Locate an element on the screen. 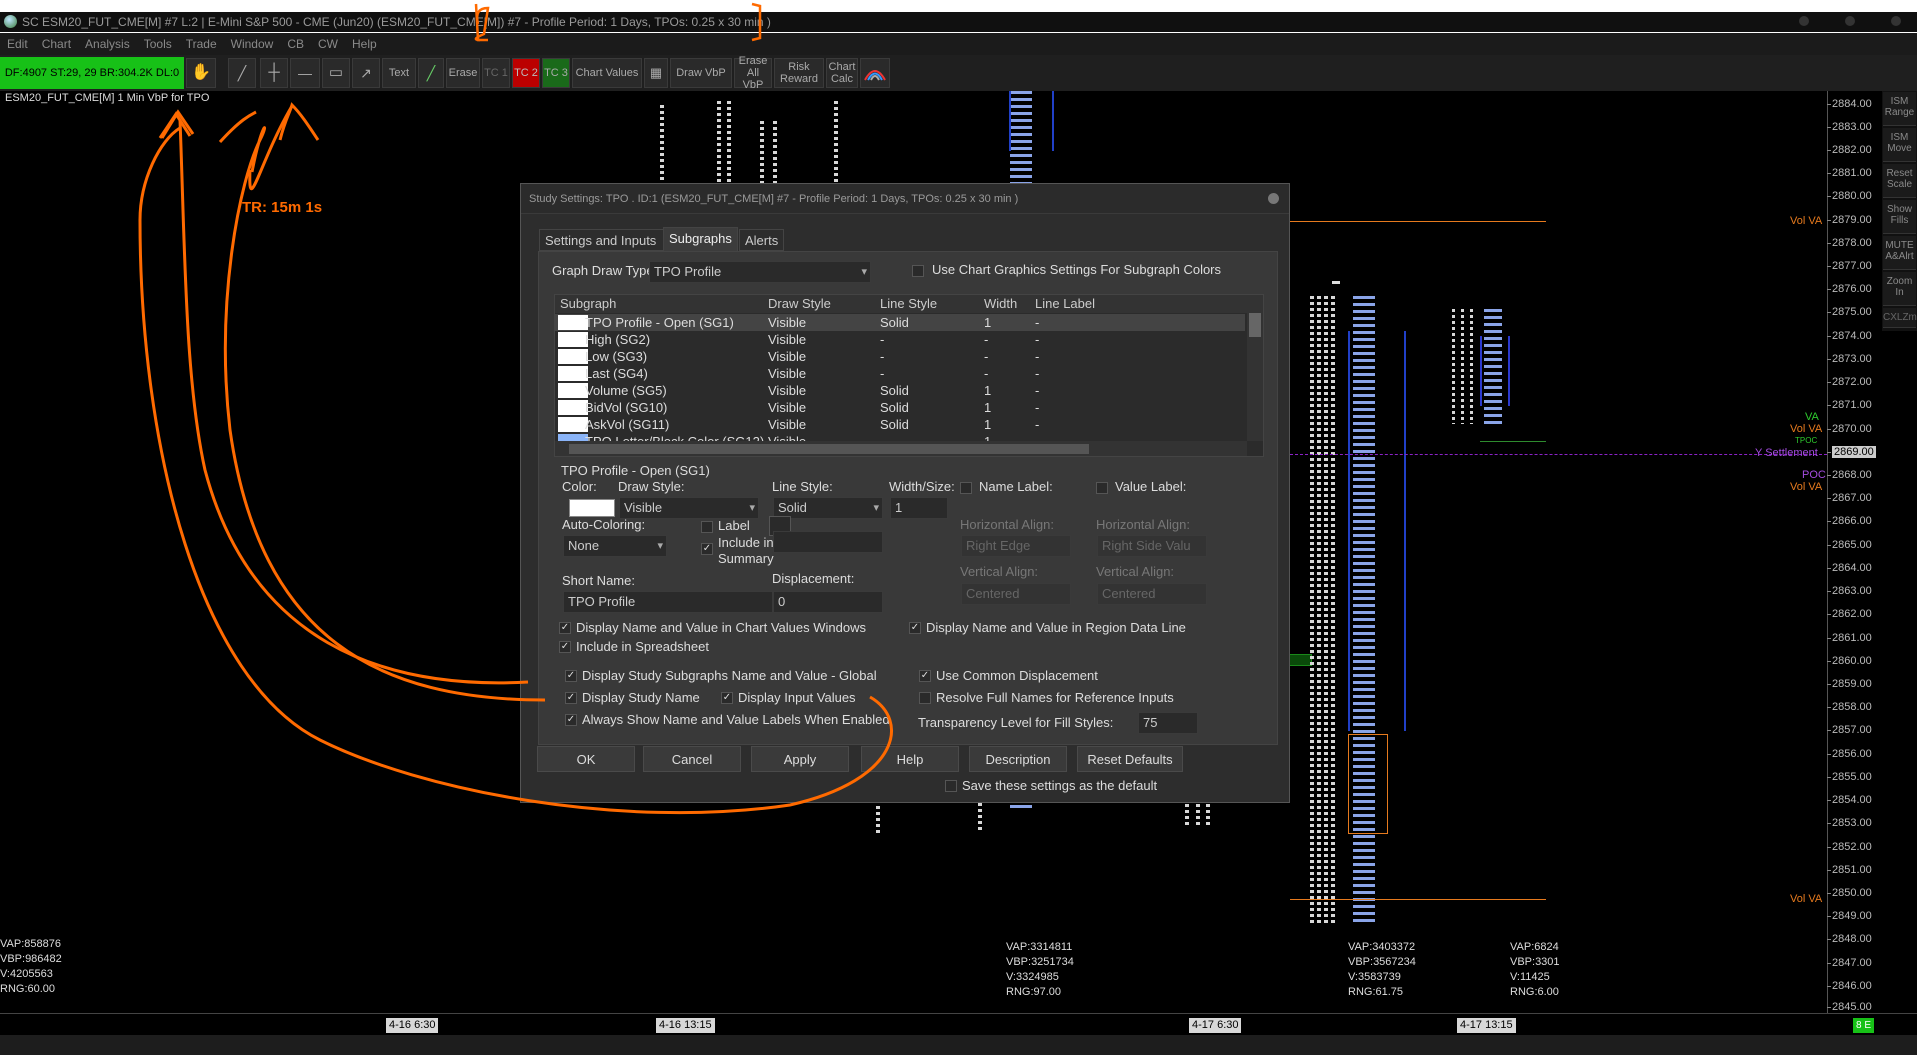  tpo-column is located at coordinates (1312, 611).